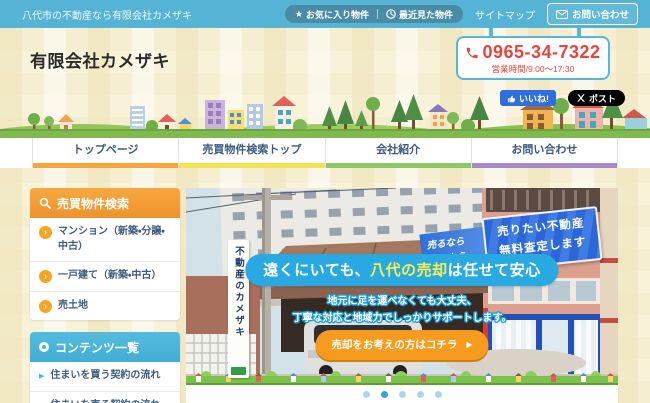 This screenshot has height=403, width=650. I want to click on main-nav: トップページ 売買物件検索トップ 会社紹介 お問い合わせ, so click(325, 153).